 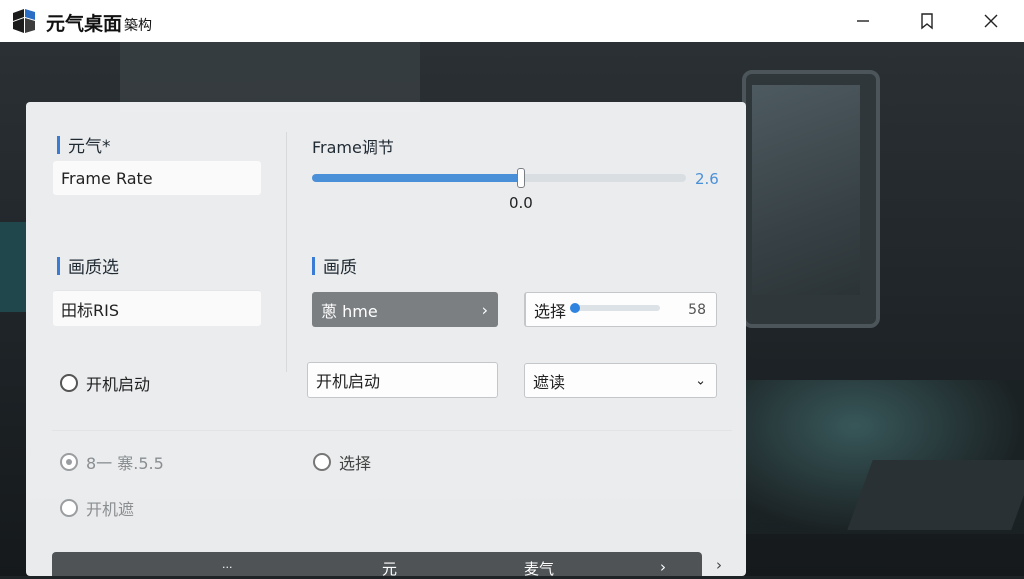 I want to click on app-title-sub: 築构, so click(x=138, y=26).